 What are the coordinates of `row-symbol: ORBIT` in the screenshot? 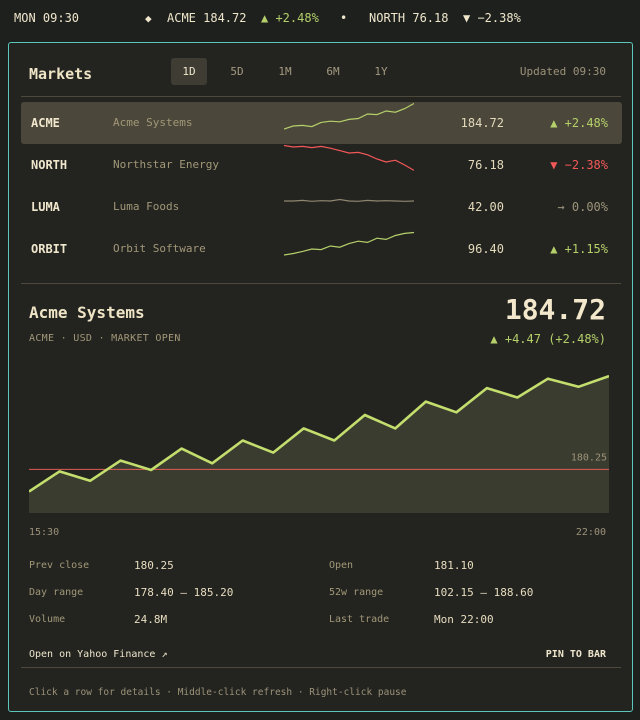 It's located at (49, 249).